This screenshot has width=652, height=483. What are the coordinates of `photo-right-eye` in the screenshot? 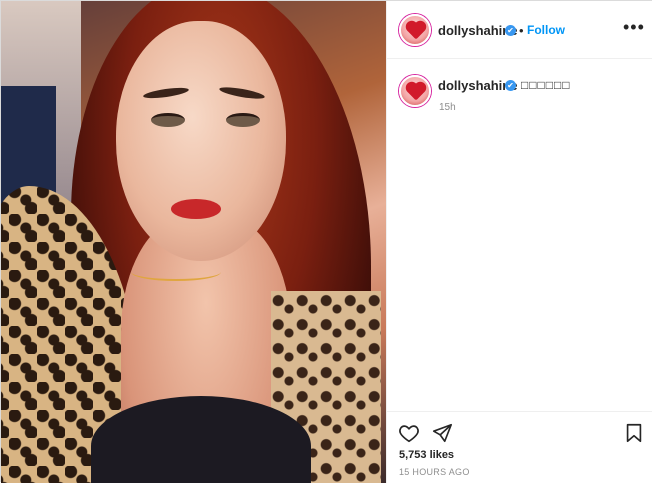 It's located at (243, 120).